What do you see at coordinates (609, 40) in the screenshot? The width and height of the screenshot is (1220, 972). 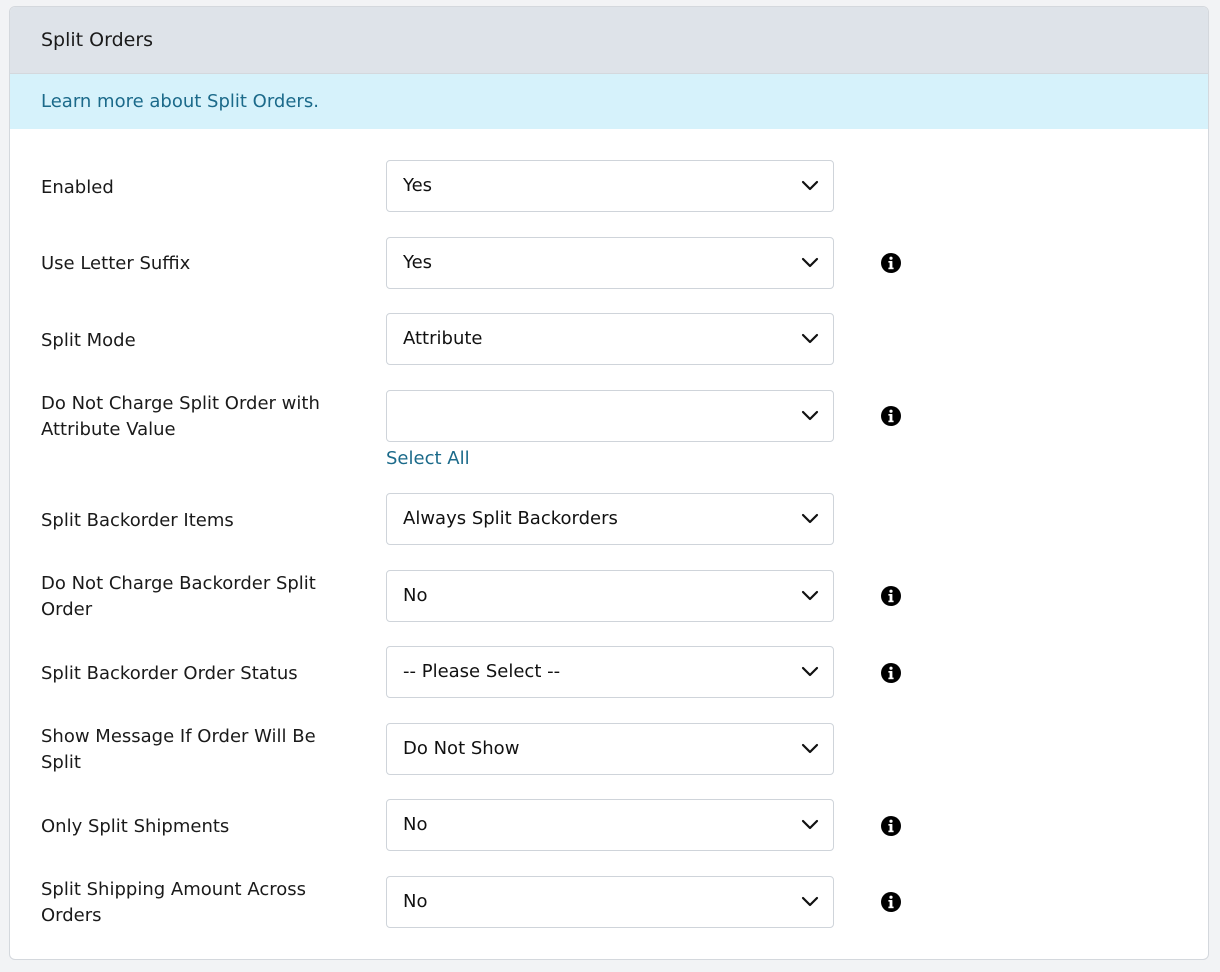 I see `panel-header: Split Orders` at bounding box center [609, 40].